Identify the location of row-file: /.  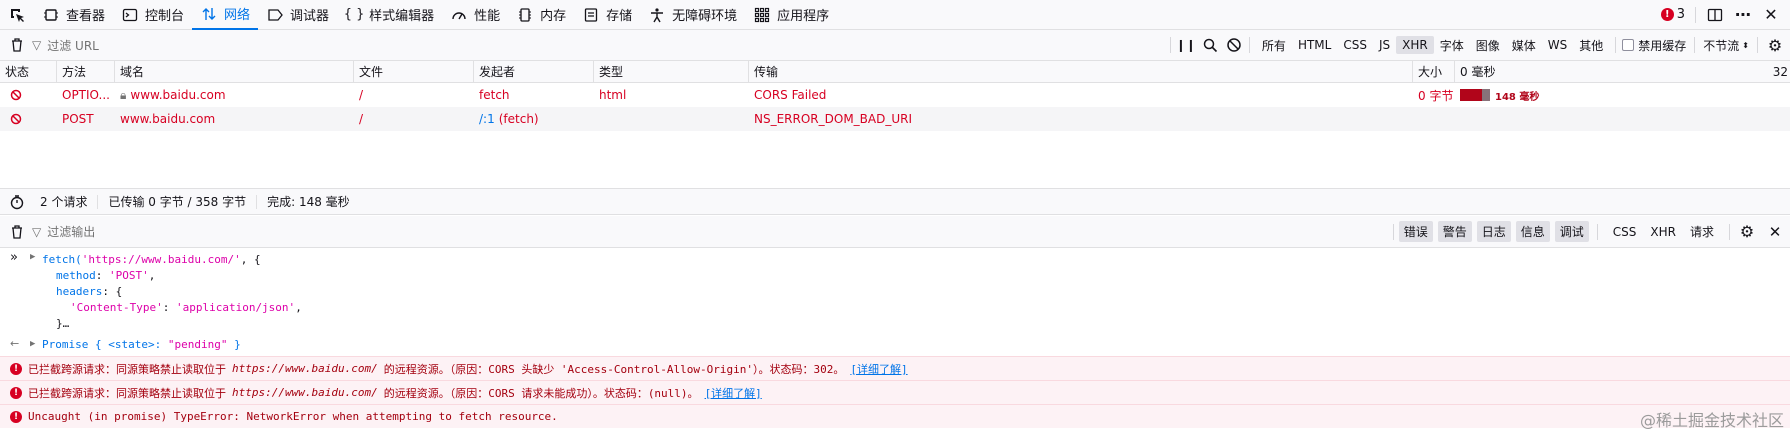
(361, 119).